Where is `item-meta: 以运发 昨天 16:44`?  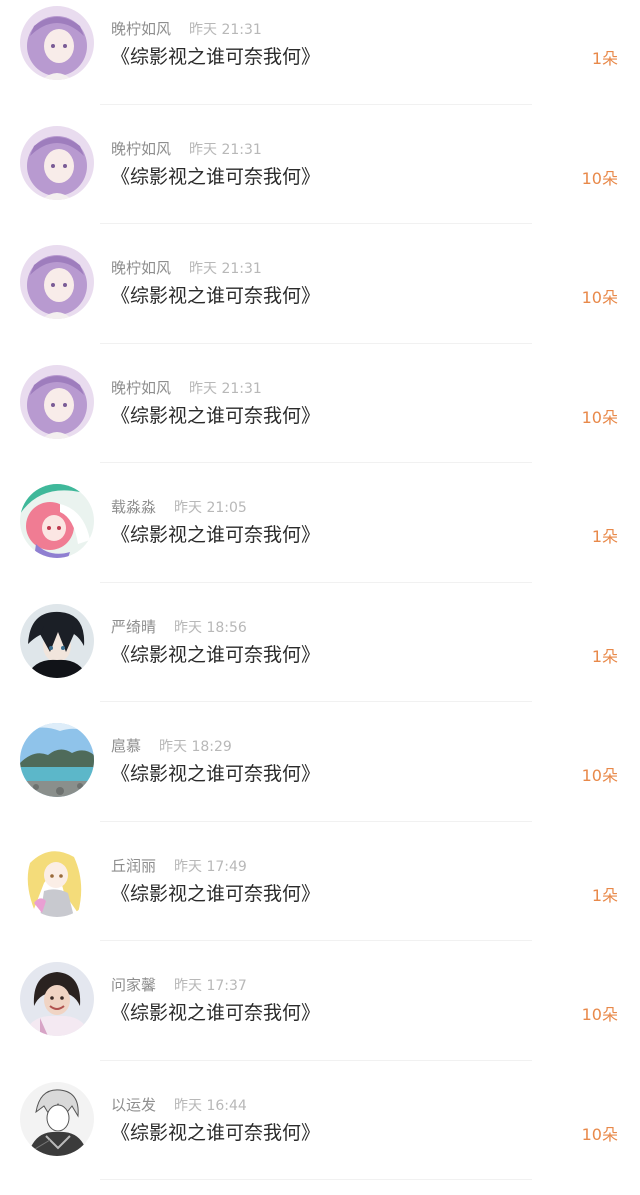 item-meta: 以运发 昨天 16:44 is located at coordinates (179, 1105).